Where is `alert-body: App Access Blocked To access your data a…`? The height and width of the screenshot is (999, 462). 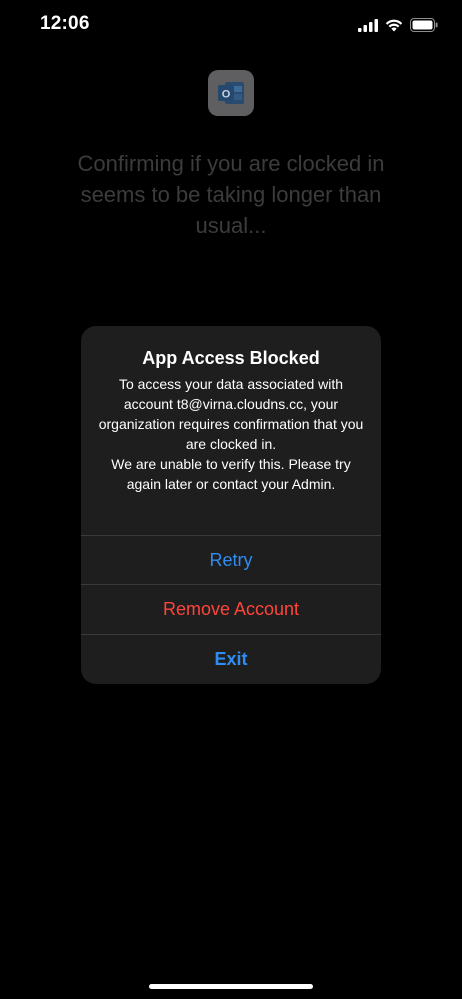
alert-body: App Access Blocked To access your data a… is located at coordinates (231, 430).